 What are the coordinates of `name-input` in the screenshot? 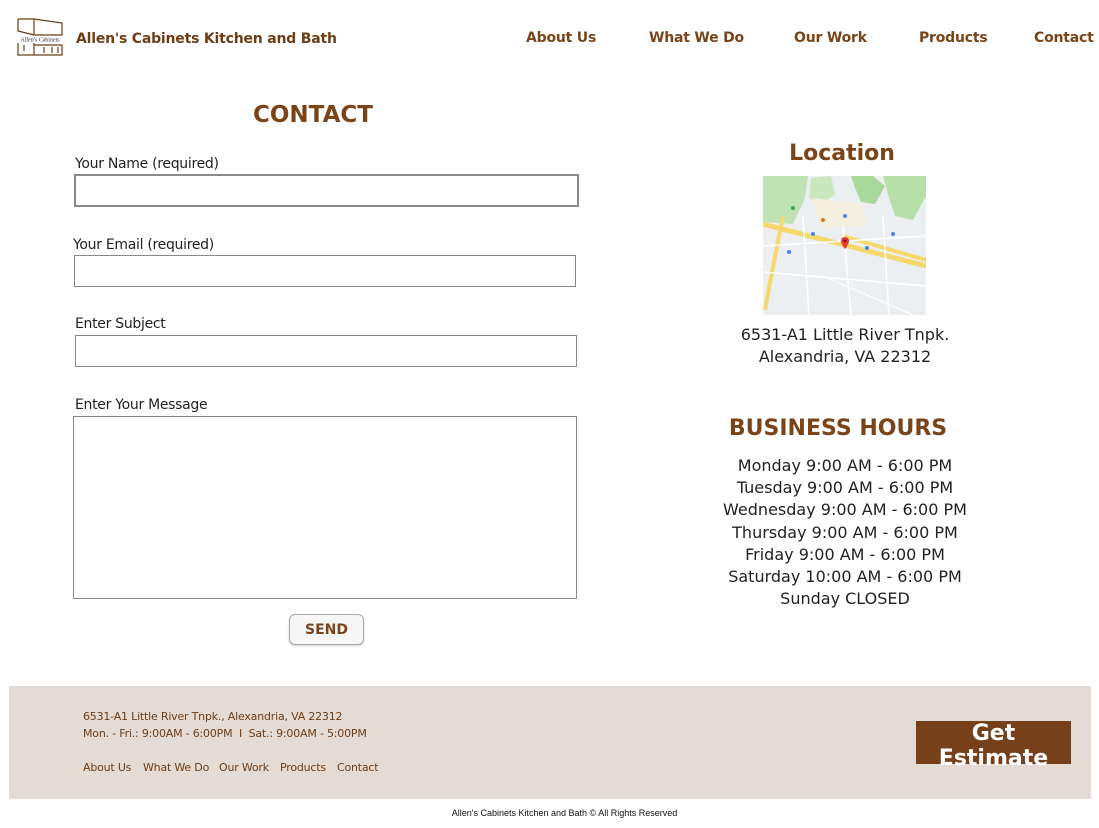 It's located at (326, 190).